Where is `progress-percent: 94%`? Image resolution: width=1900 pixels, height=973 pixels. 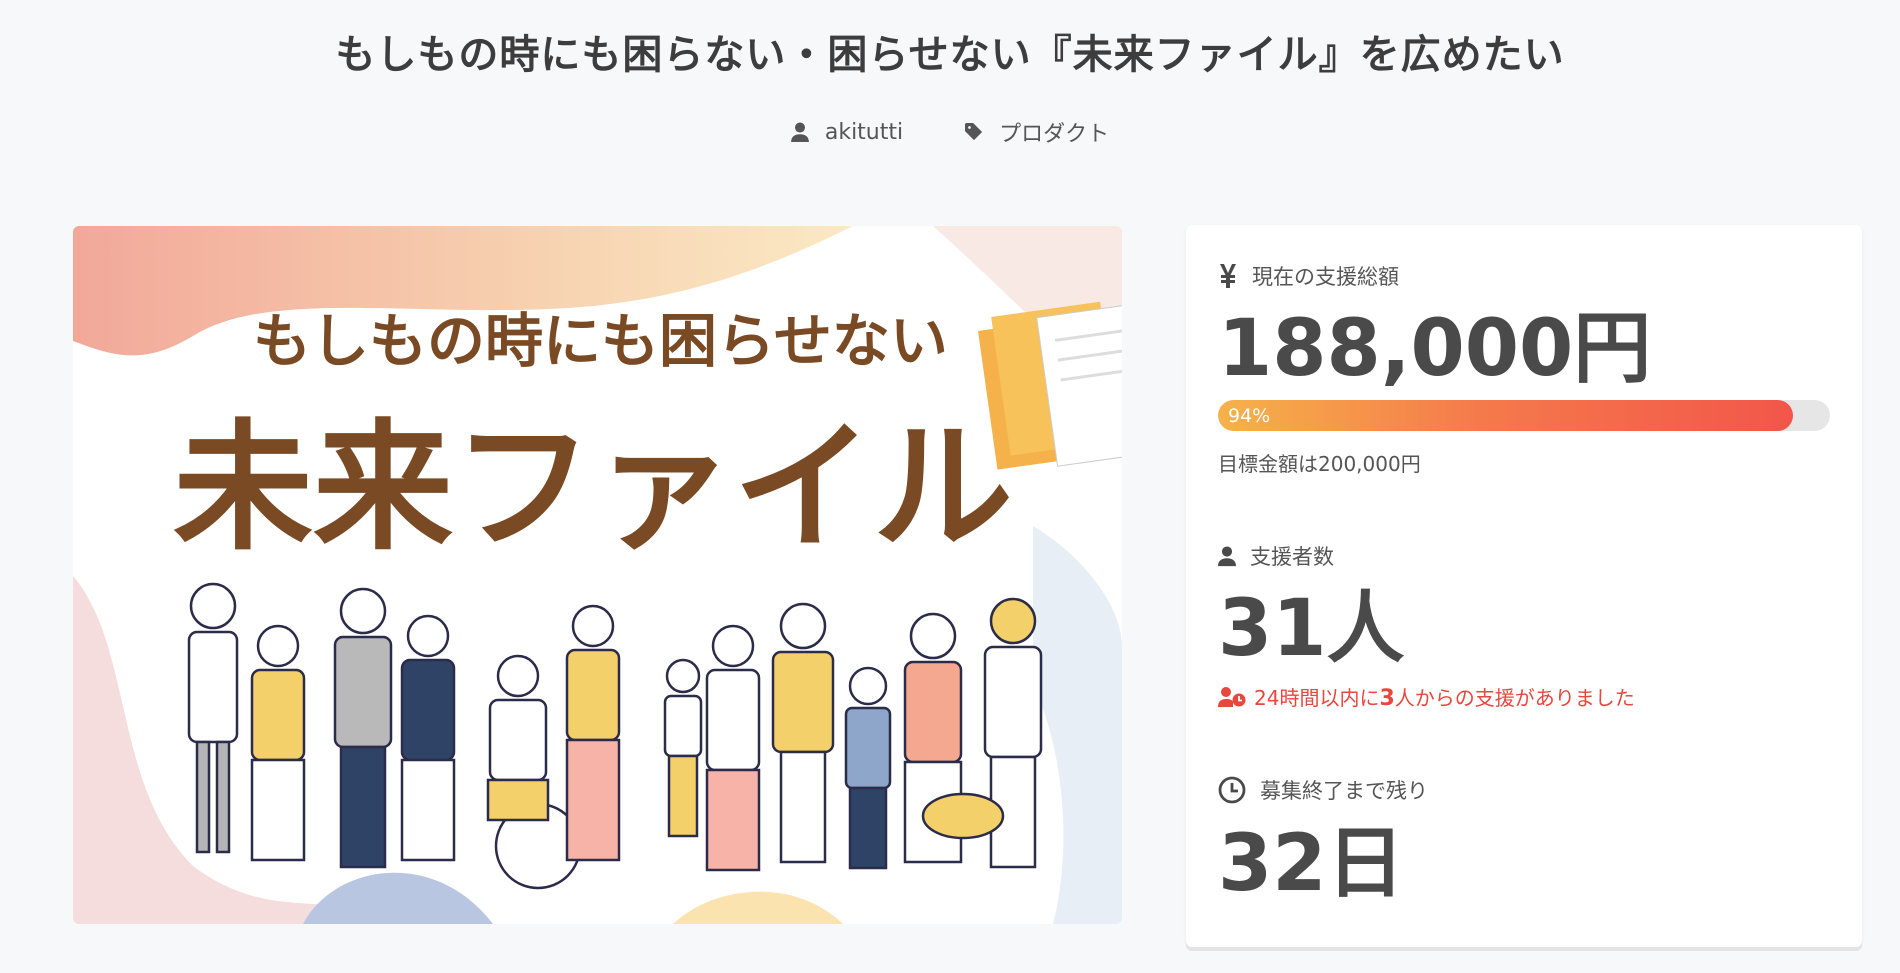 progress-percent: 94% is located at coordinates (1249, 416).